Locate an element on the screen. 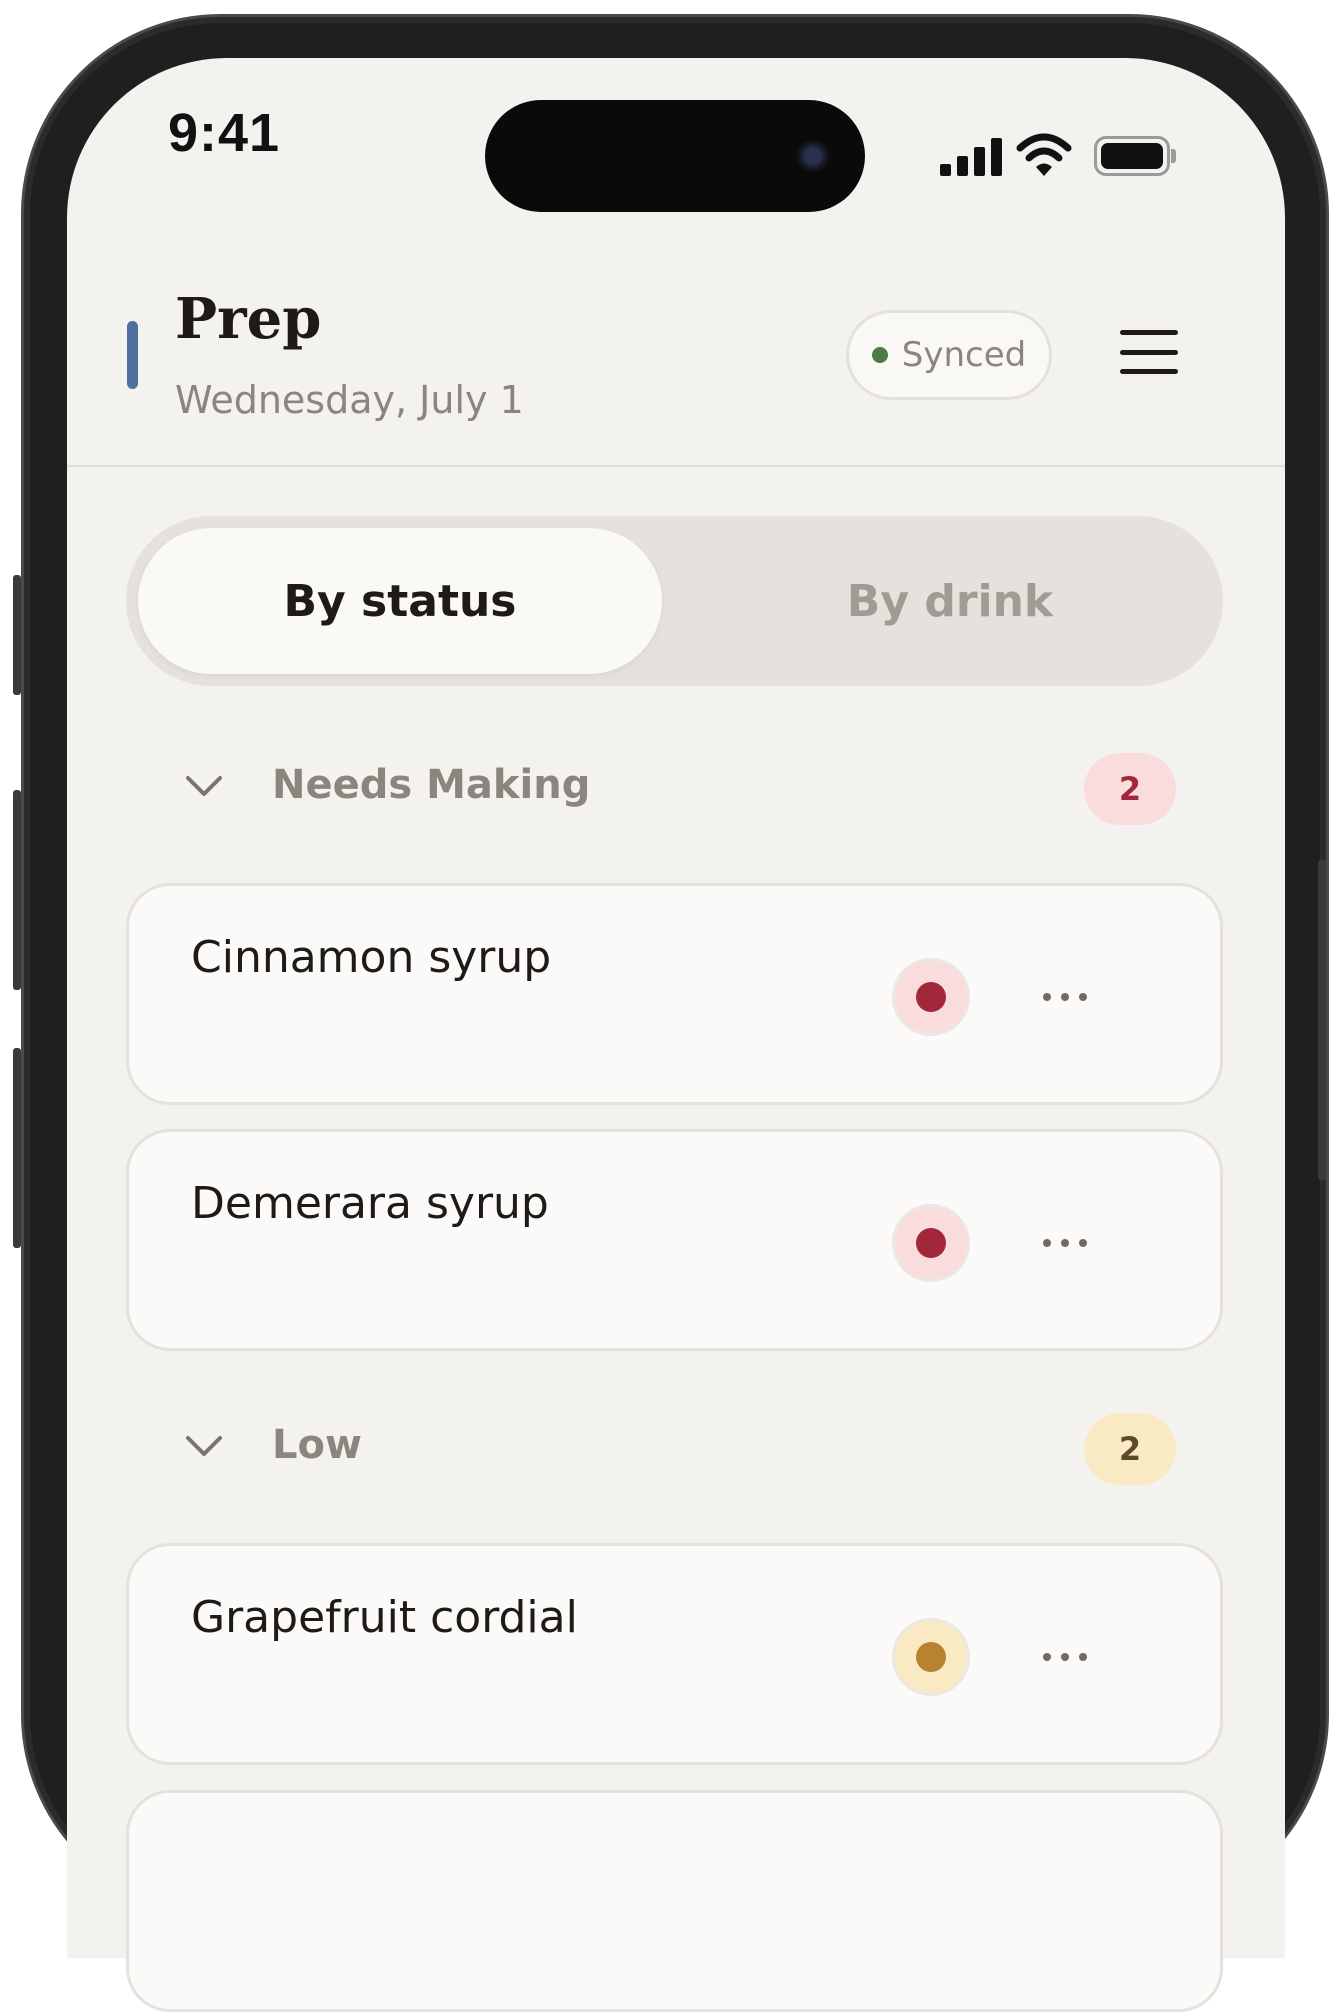 The width and height of the screenshot is (1336, 2012). battery-icon is located at coordinates (1135, 156).